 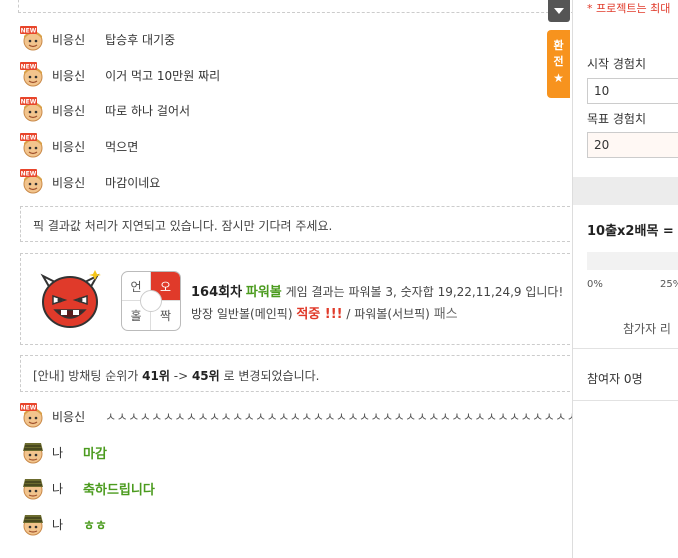 I want to click on start-exp-input, so click(x=632, y=91).